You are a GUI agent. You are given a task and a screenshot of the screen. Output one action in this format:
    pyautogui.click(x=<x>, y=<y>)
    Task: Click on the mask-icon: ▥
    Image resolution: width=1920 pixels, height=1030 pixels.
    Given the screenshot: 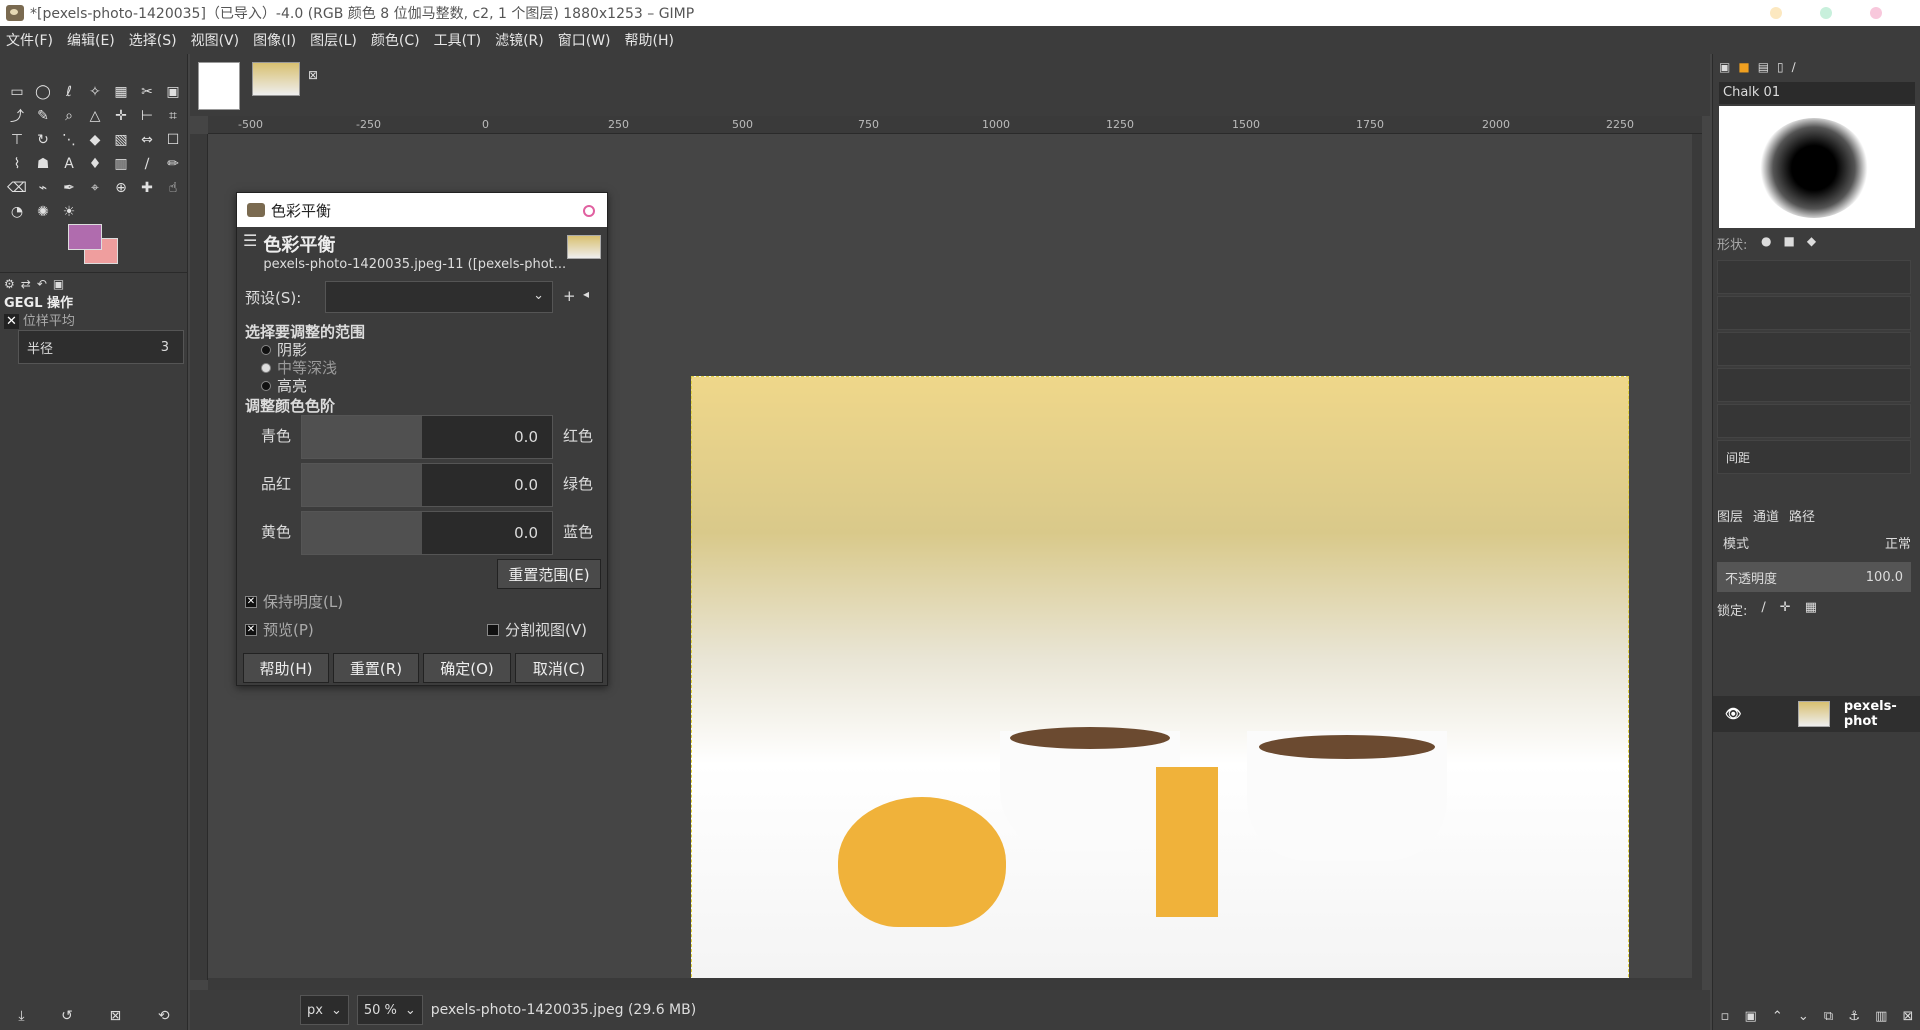 What is the action you would take?
    pyautogui.click(x=1881, y=1016)
    